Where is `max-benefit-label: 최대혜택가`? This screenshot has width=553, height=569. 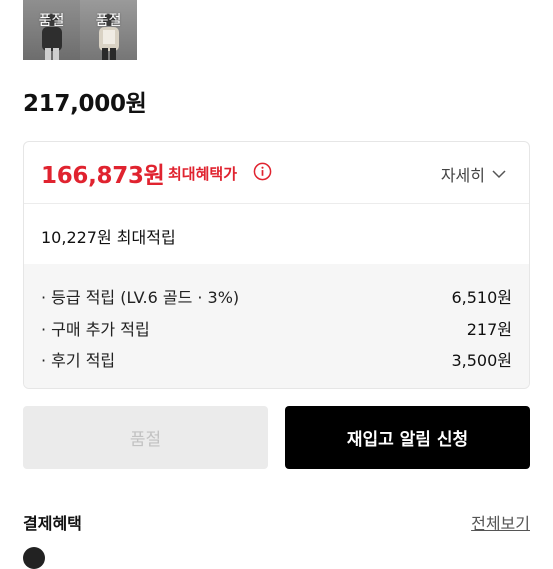 max-benefit-label: 최대혜택가 is located at coordinates (203, 174).